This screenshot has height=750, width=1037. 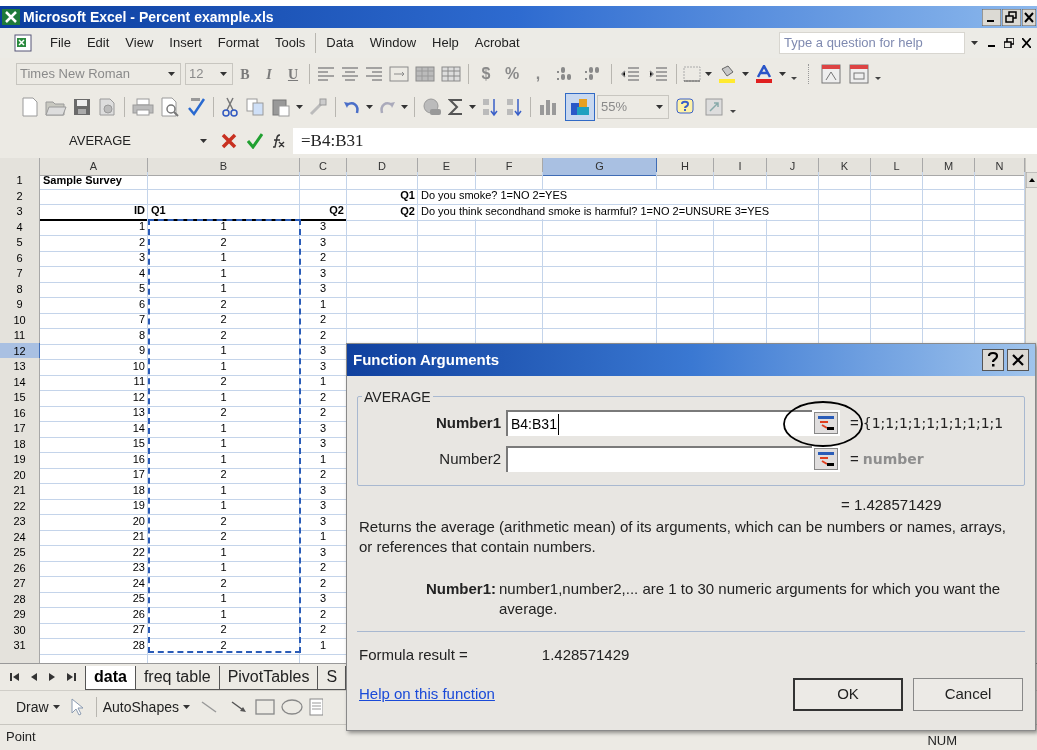 I want to click on workbook-icon, so click(x=24, y=43).